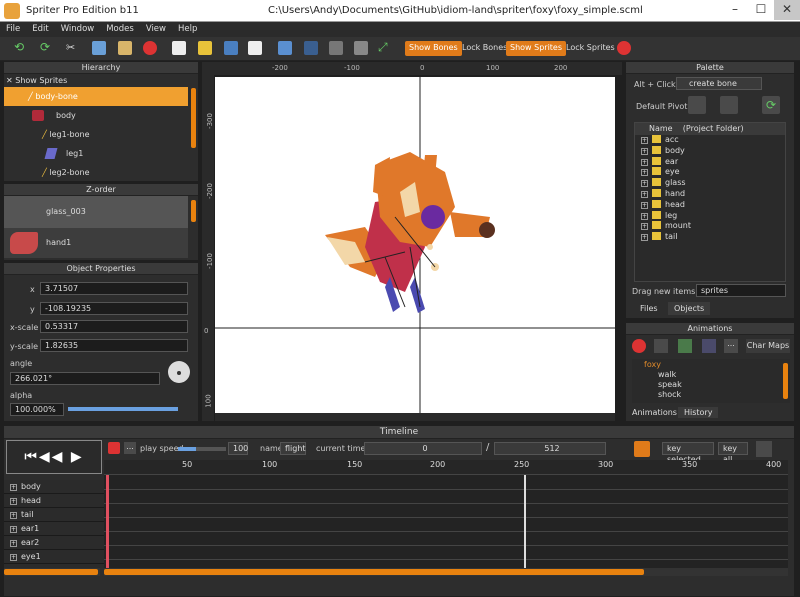  I want to click on track-ear1: + ear1, so click(60, 529).